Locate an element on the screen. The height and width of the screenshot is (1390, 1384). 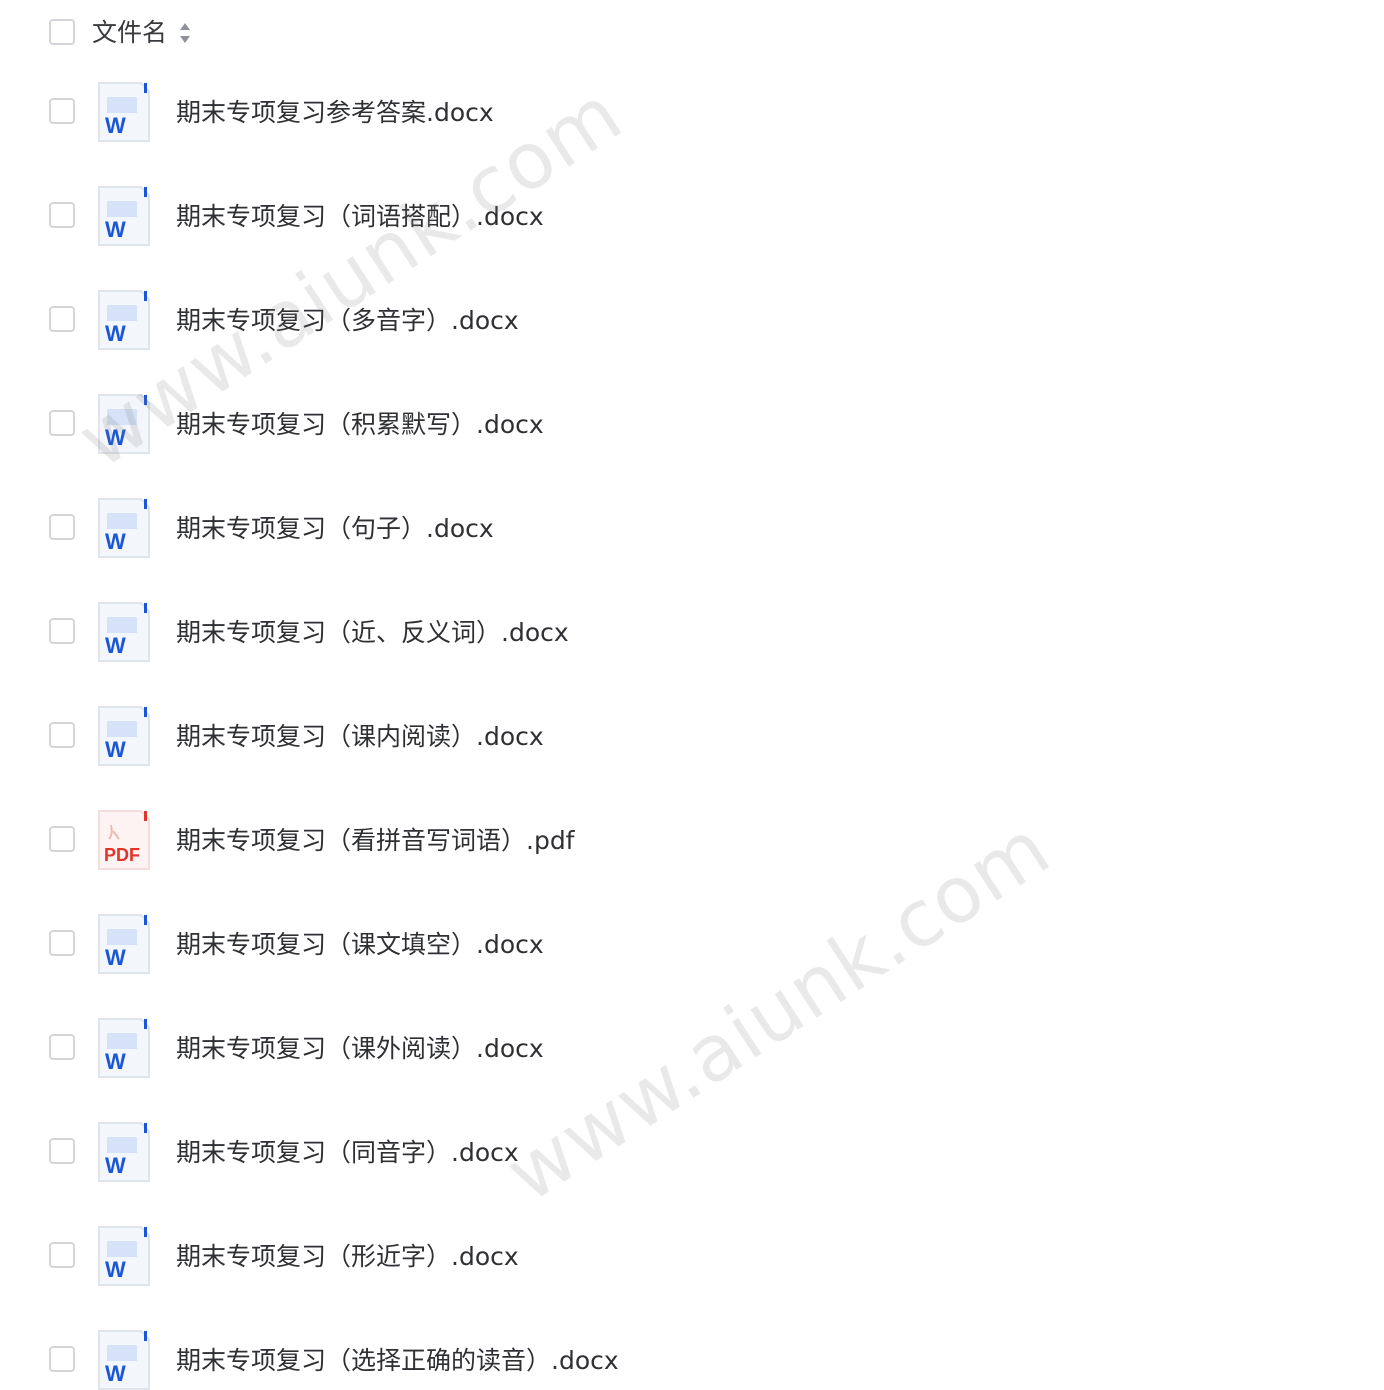
file-row: W 期末专项复习（课内阅读）.docx is located at coordinates (692, 738).